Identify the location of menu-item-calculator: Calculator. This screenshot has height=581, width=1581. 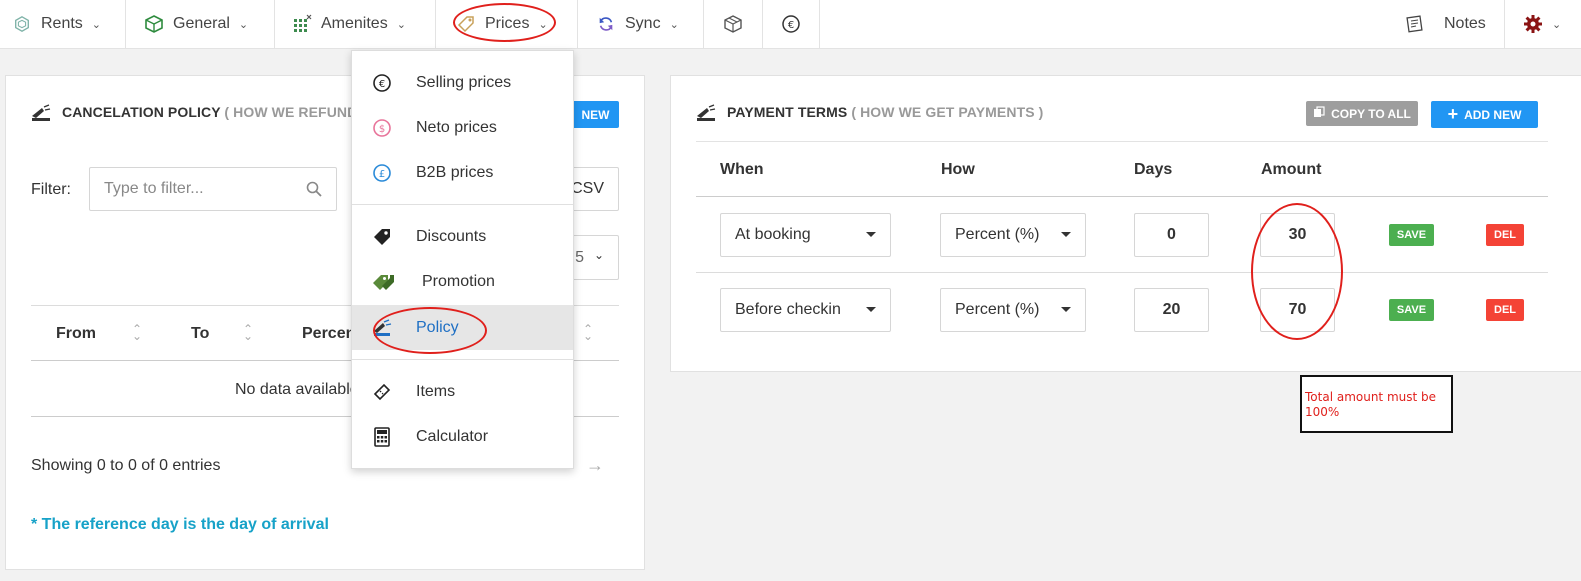
(462, 436).